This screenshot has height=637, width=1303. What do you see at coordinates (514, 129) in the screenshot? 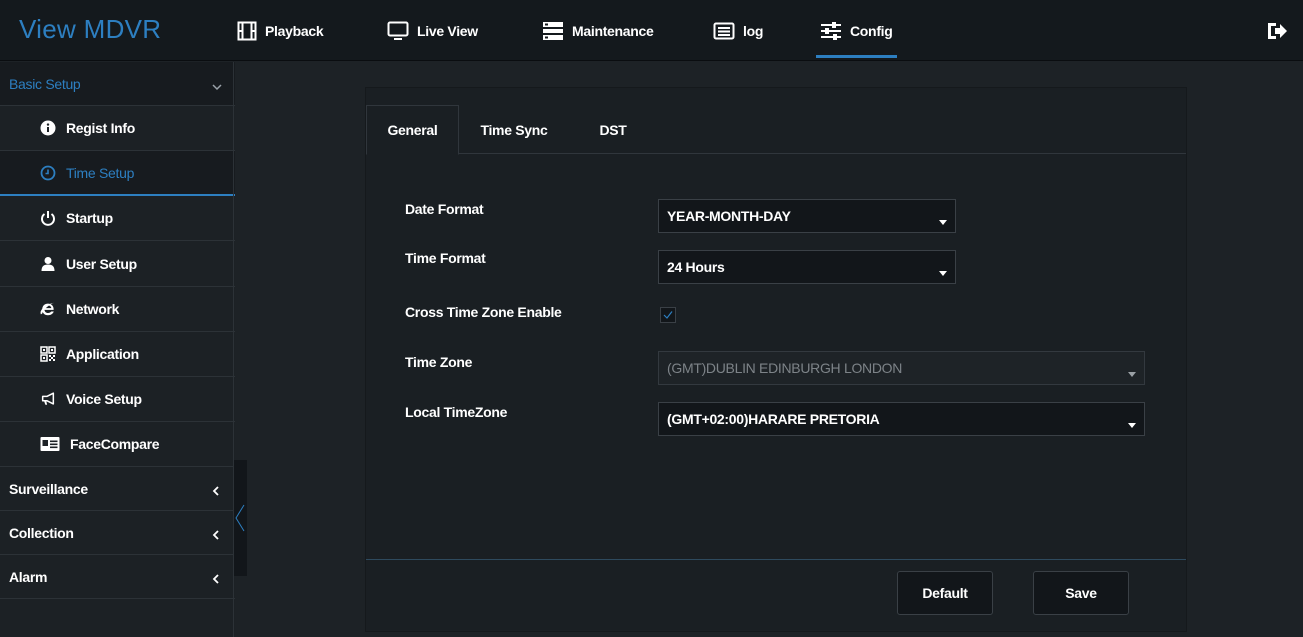
I see `tab-time-sync: Time Sync` at bounding box center [514, 129].